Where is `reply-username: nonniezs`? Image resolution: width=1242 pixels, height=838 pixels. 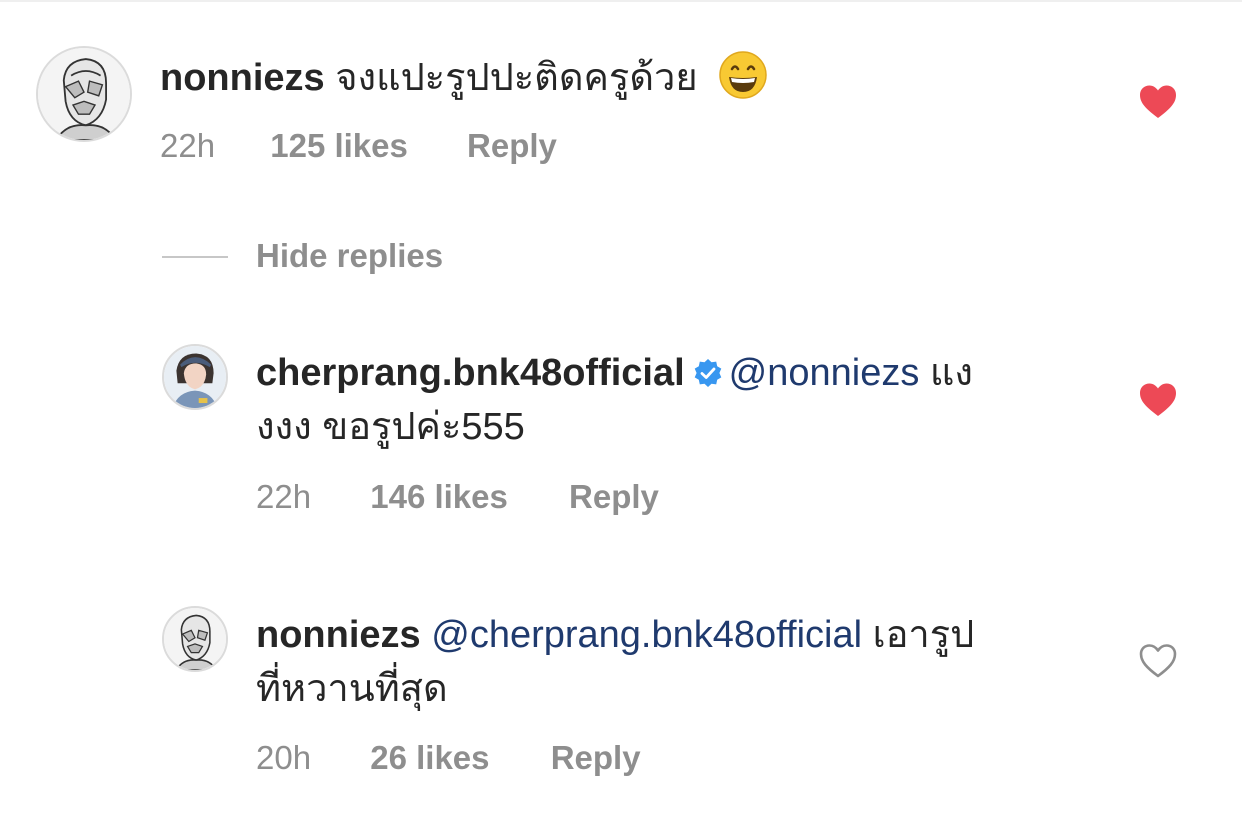 reply-username: nonniezs is located at coordinates (338, 635).